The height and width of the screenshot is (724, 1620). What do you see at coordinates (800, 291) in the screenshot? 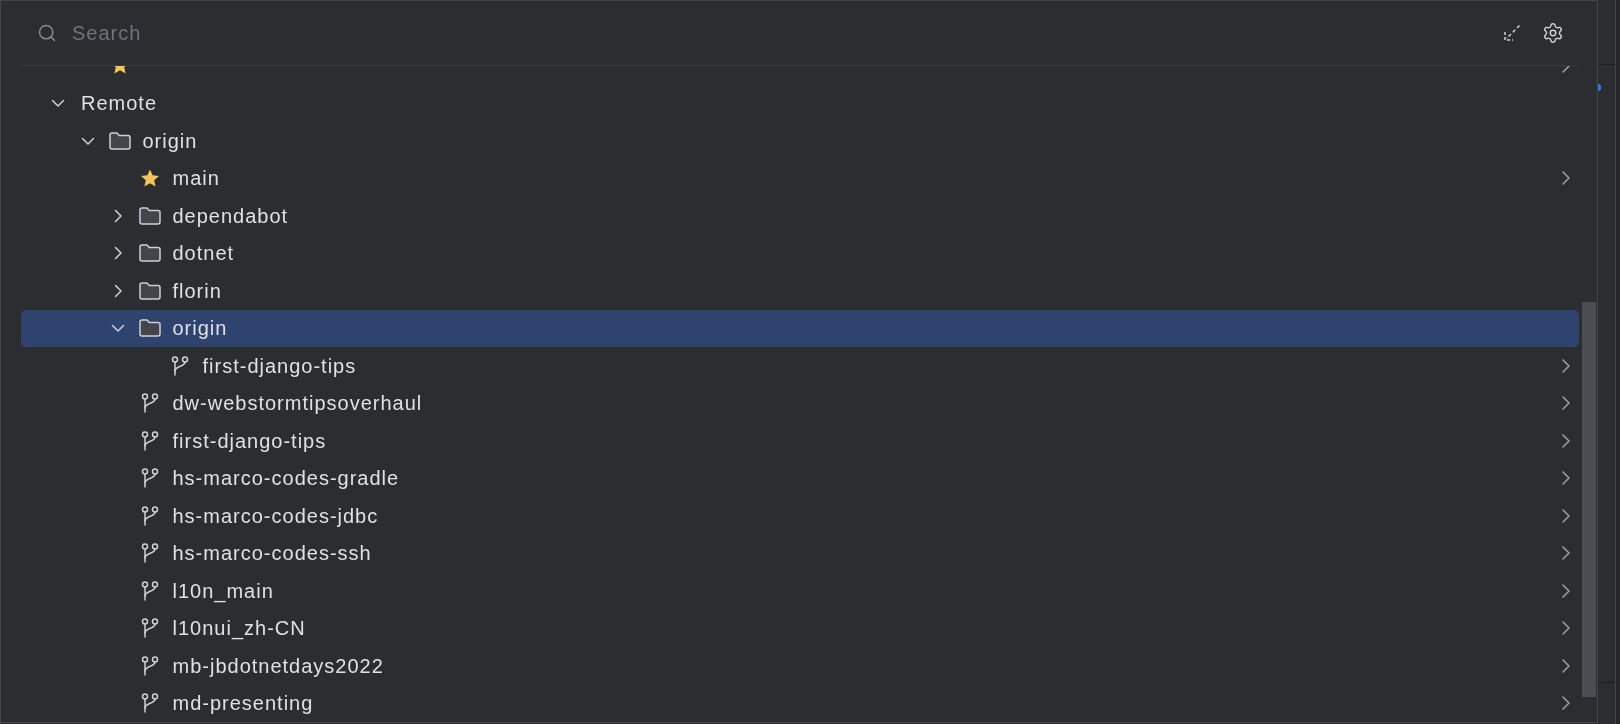
I see `tree-item: florin` at bounding box center [800, 291].